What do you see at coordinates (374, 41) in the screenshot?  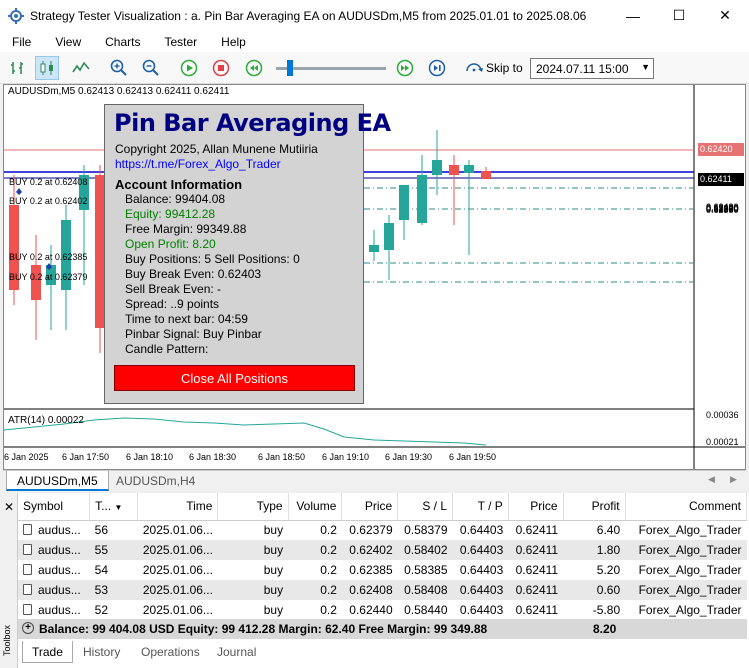 I see `menu-bar: File View Charts Tester Help` at bounding box center [374, 41].